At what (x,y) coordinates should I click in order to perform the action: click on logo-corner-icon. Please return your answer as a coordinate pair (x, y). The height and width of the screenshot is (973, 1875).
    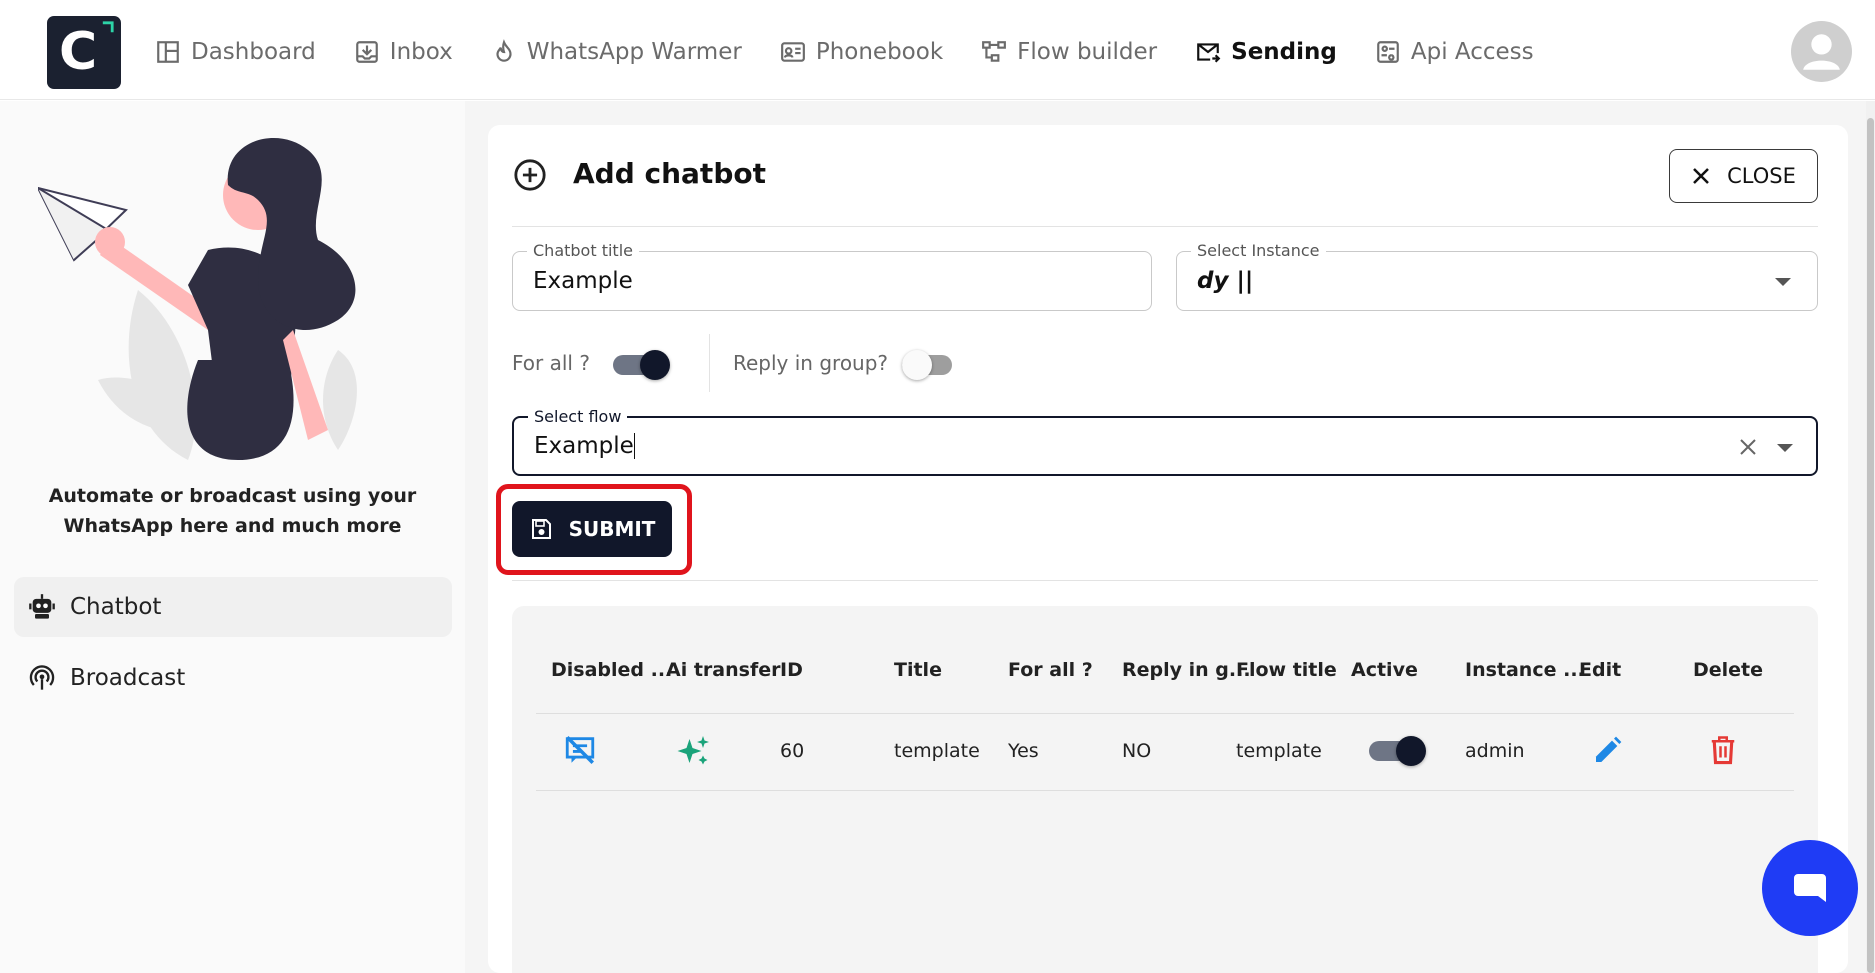
    Looking at the image, I should click on (108, 27).